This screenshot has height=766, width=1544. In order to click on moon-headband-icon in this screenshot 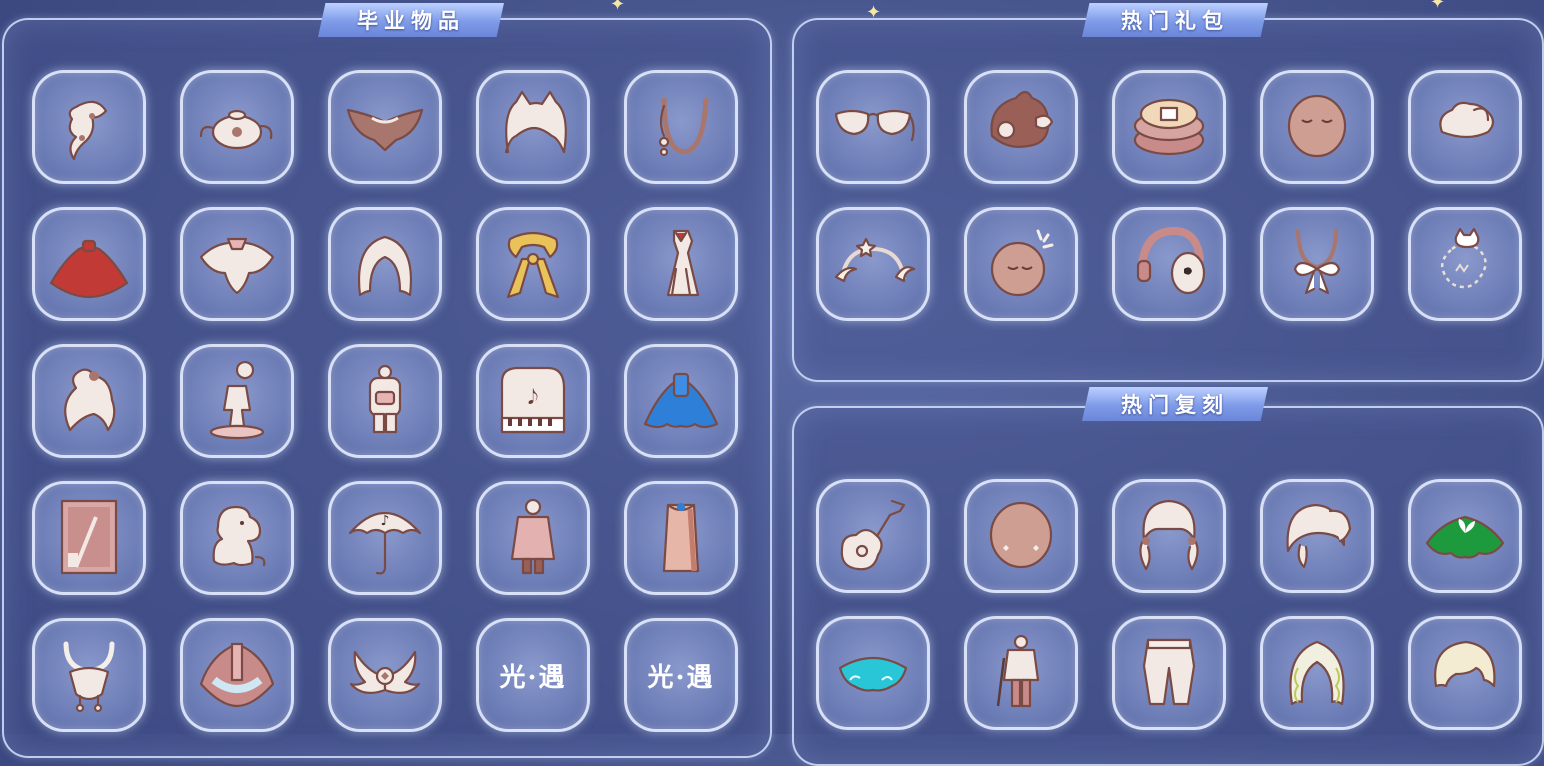, I will do `click(873, 264)`.